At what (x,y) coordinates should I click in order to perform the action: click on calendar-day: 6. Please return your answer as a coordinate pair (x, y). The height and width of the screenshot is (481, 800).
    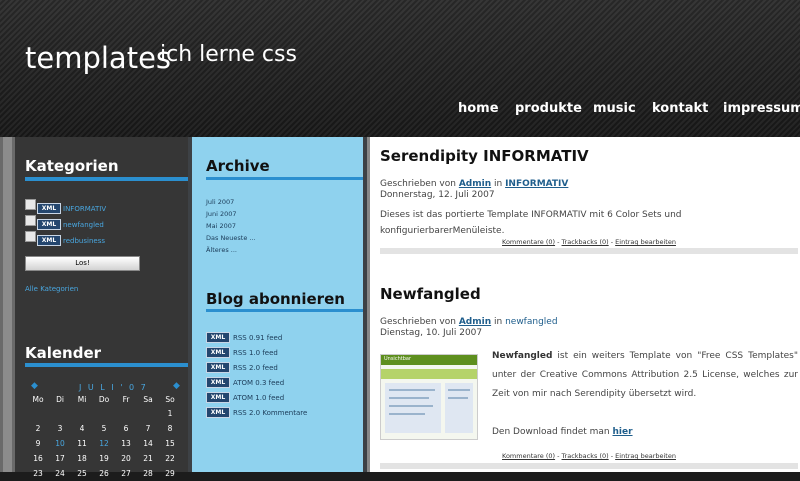
    Looking at the image, I should click on (126, 428).